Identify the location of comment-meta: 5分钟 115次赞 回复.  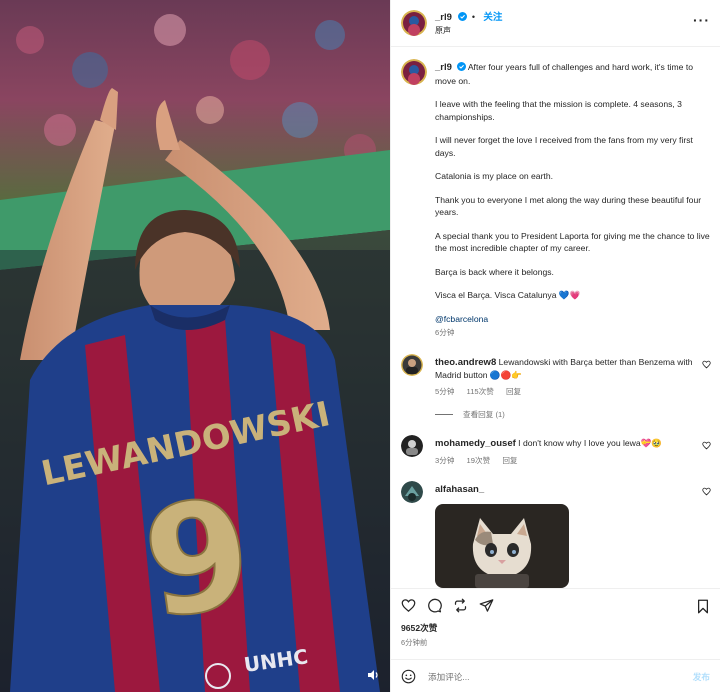
(564, 391).